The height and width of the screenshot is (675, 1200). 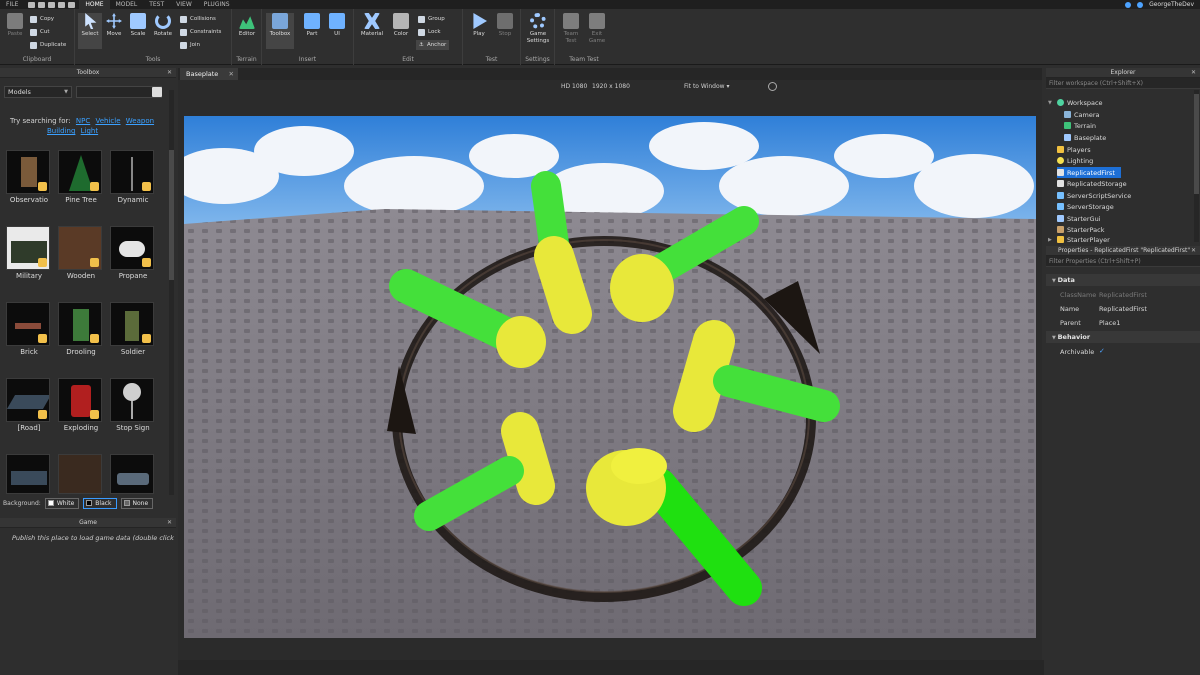 I want to click on explorer-item-startergui: StarterGui, so click(x=1079, y=218).